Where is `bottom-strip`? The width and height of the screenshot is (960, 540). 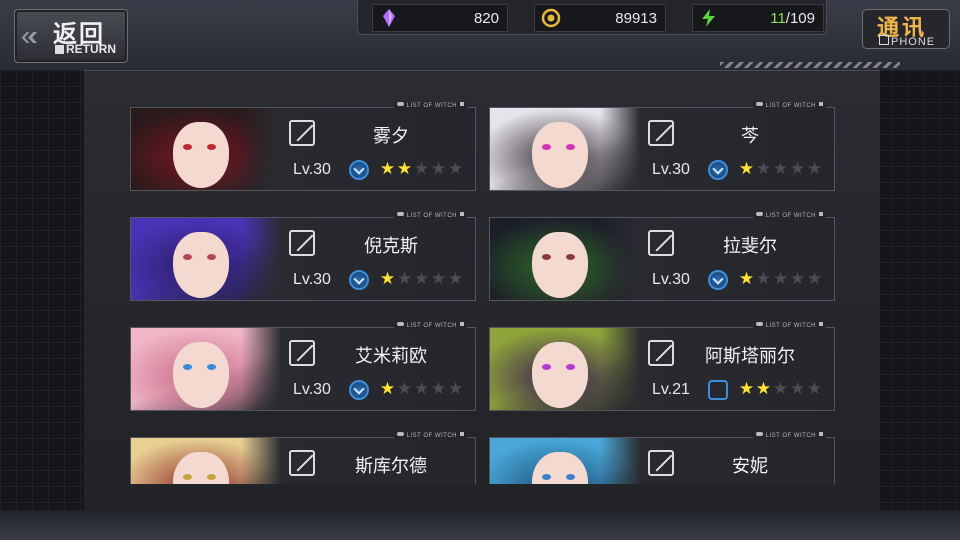
bottom-strip is located at coordinates (480, 525).